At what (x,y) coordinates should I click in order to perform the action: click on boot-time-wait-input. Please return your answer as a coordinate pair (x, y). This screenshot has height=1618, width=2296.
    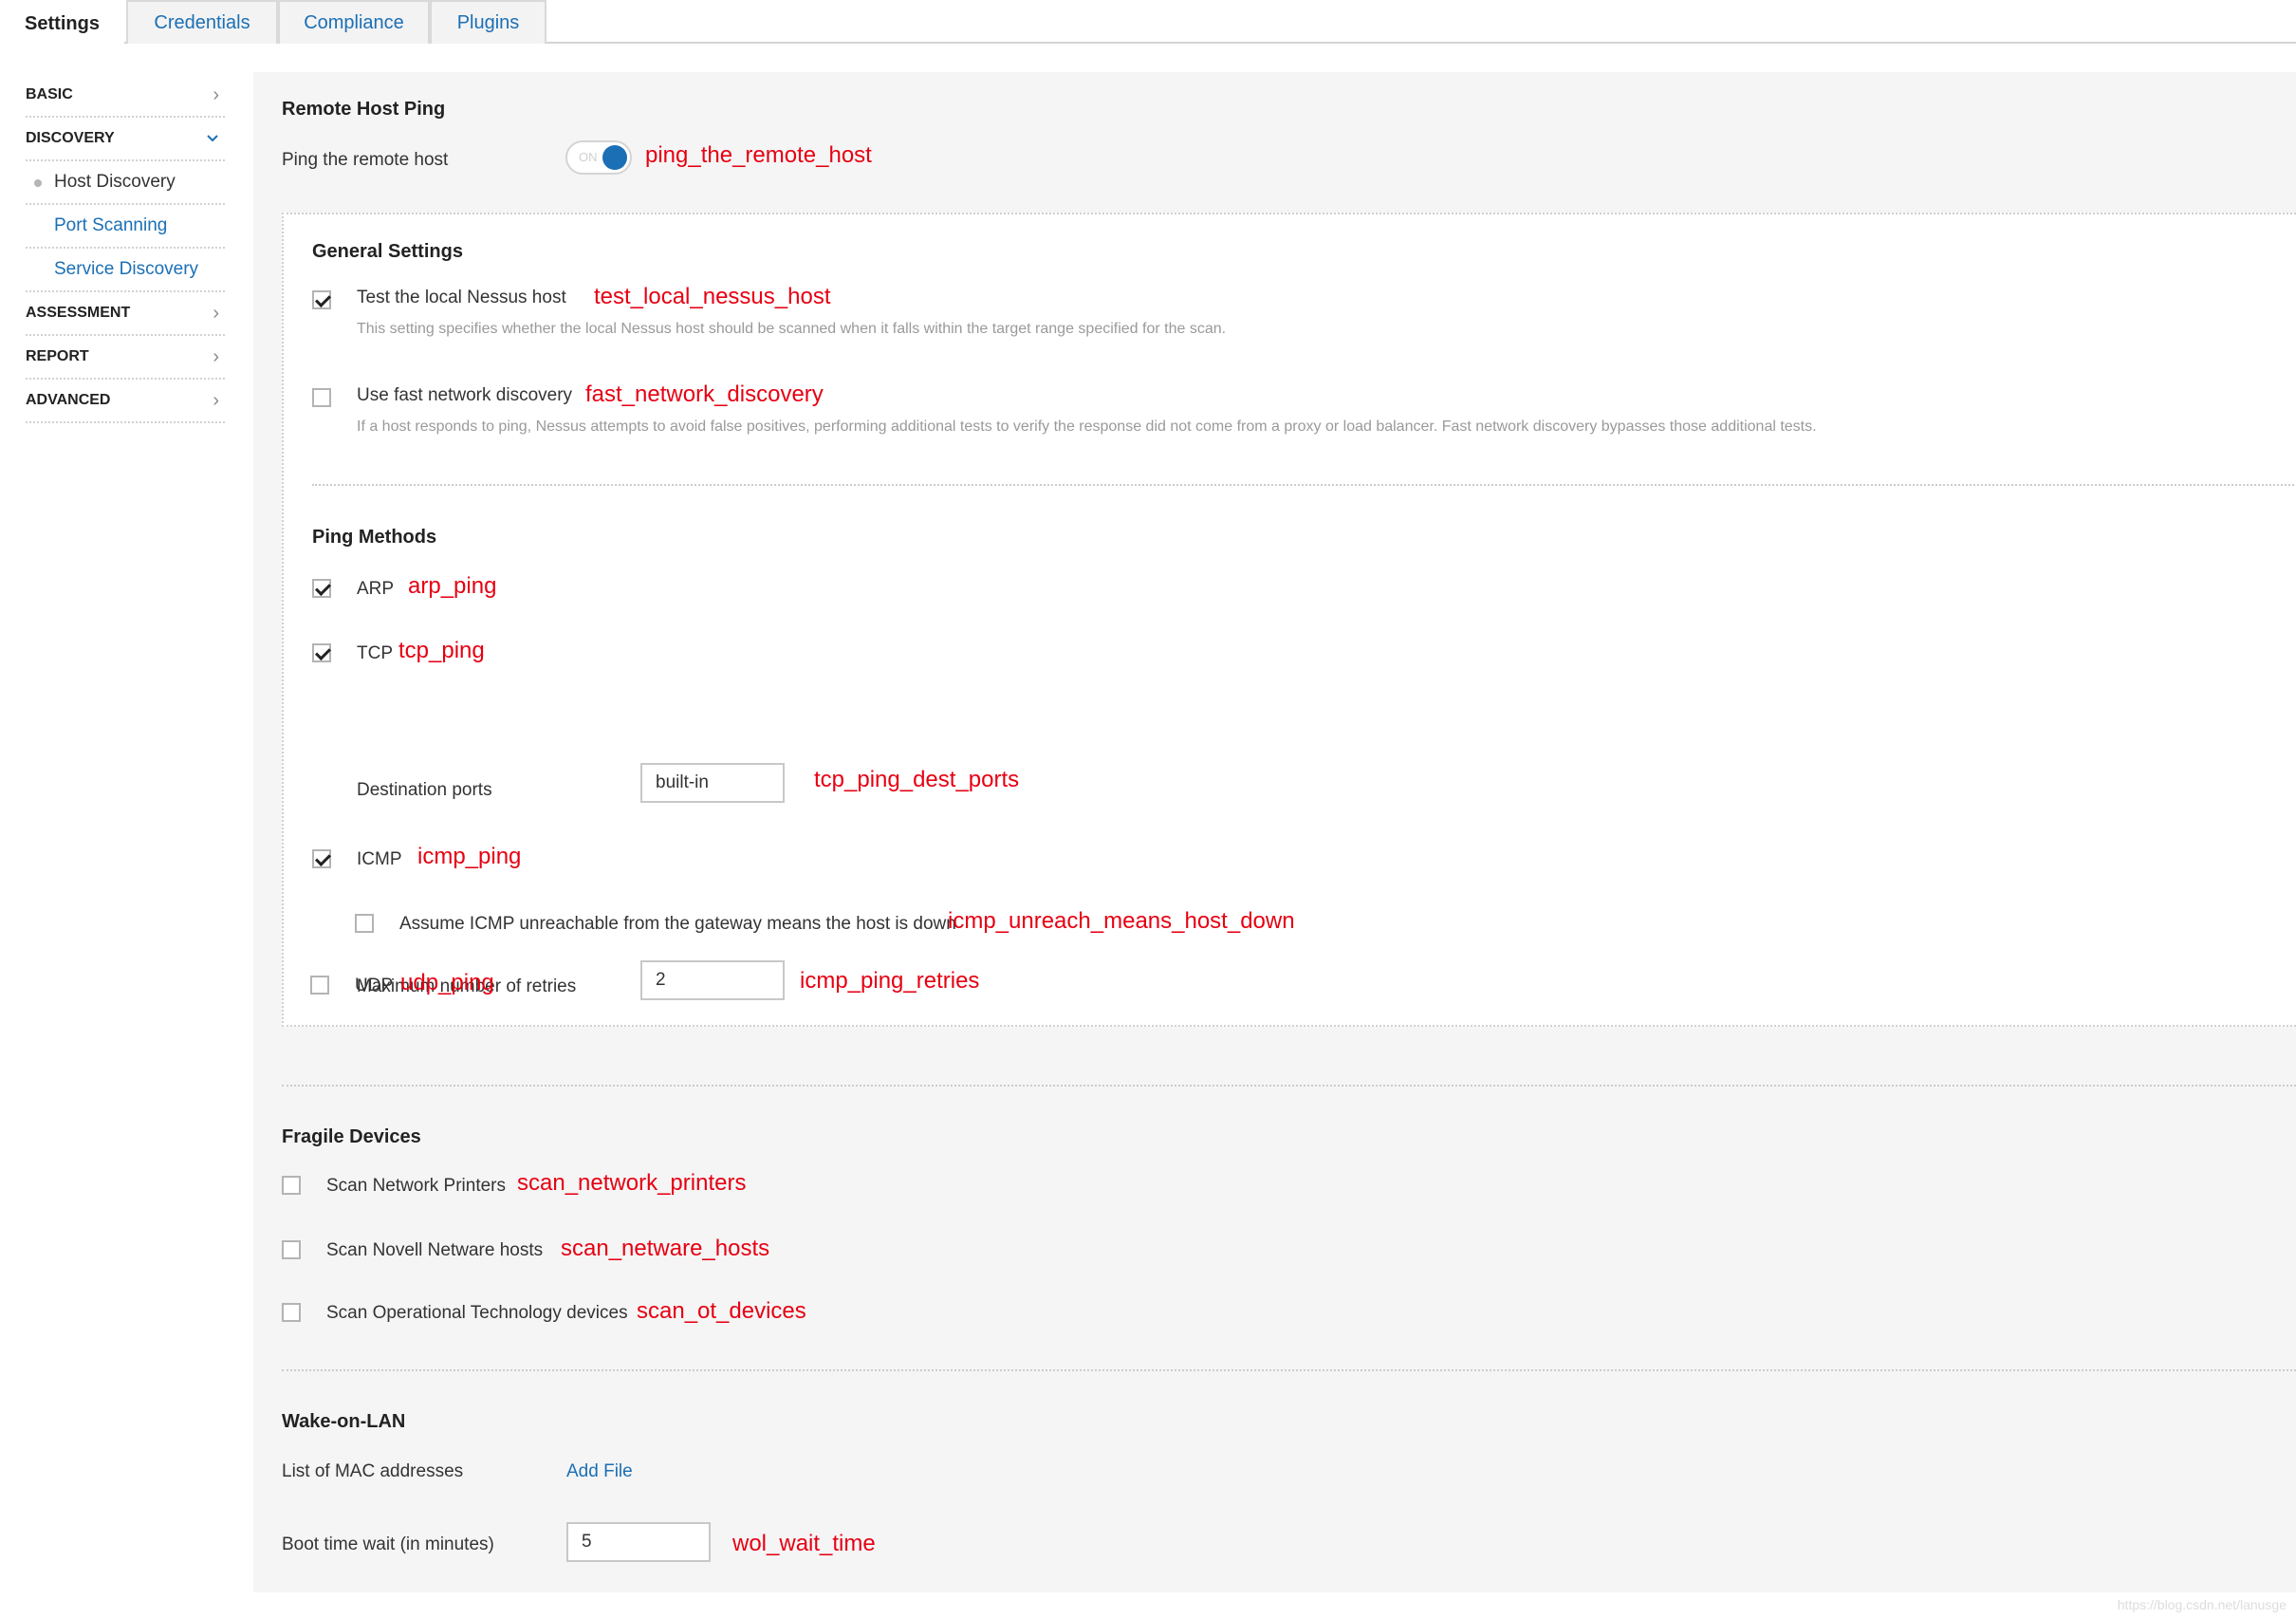
    Looking at the image, I should click on (638, 1542).